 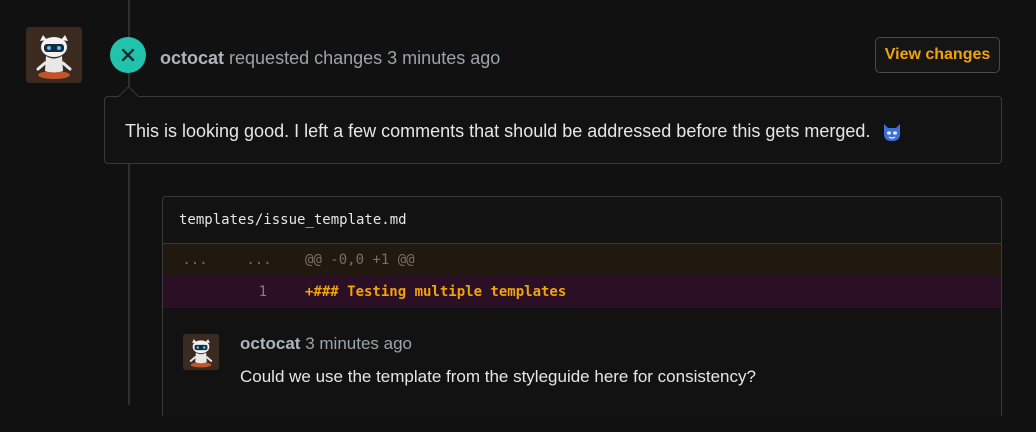 I want to click on hunk-header-text: @@ -0,0 +1 @@, so click(x=360, y=260).